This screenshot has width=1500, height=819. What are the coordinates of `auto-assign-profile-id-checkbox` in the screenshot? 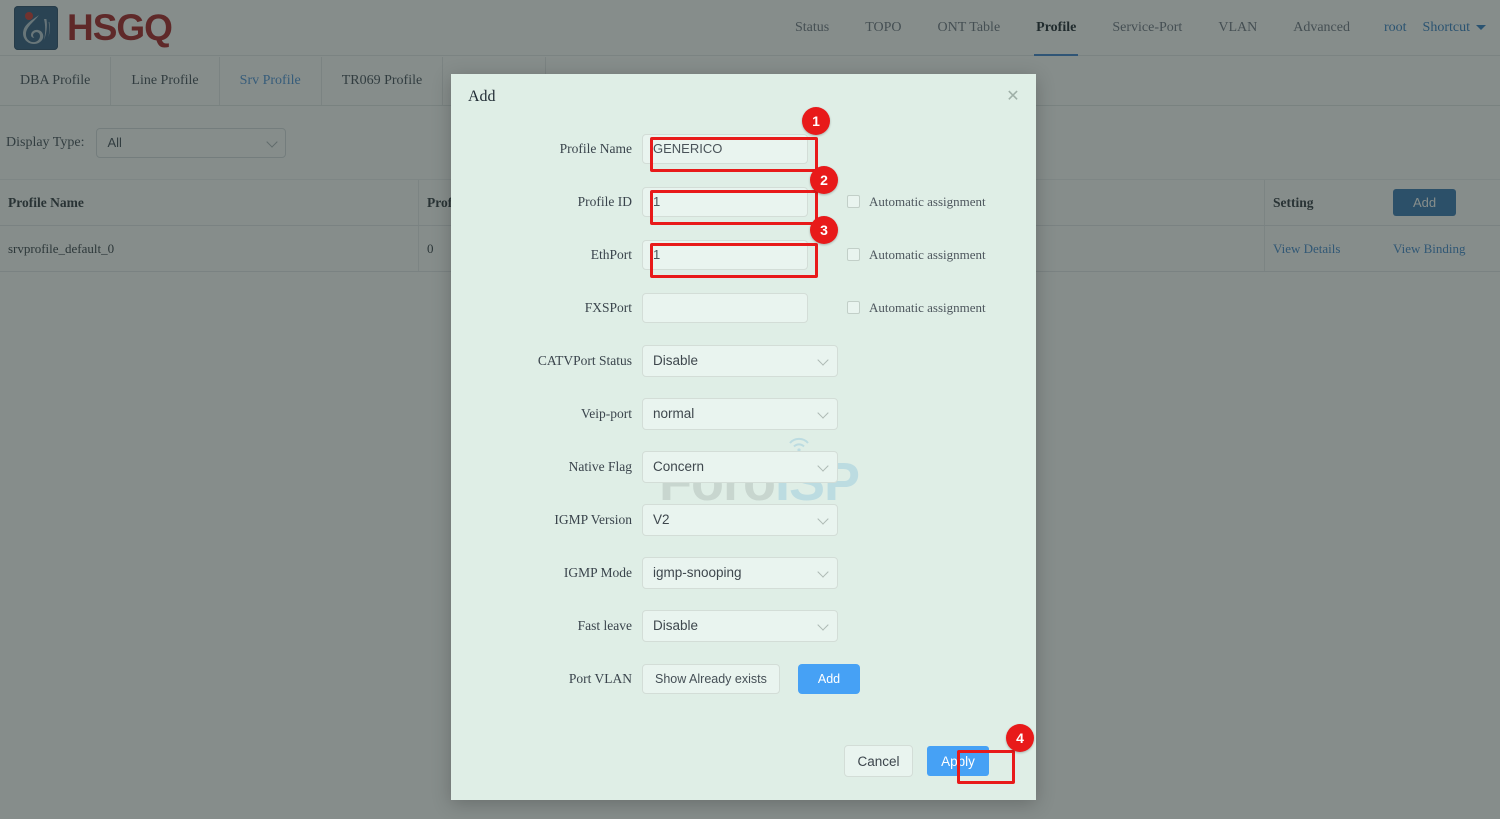 It's located at (853, 201).